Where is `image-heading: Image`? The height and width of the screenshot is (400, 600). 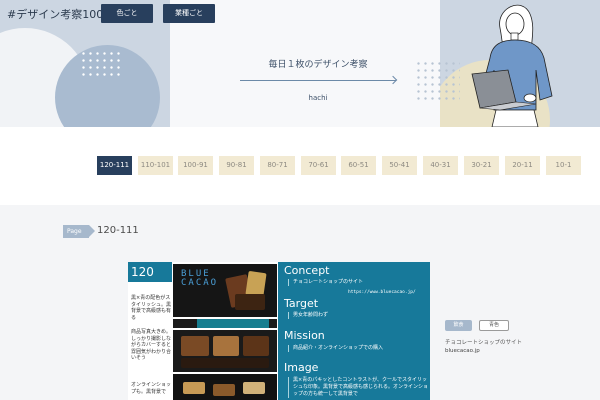 image-heading: Image is located at coordinates (301, 367).